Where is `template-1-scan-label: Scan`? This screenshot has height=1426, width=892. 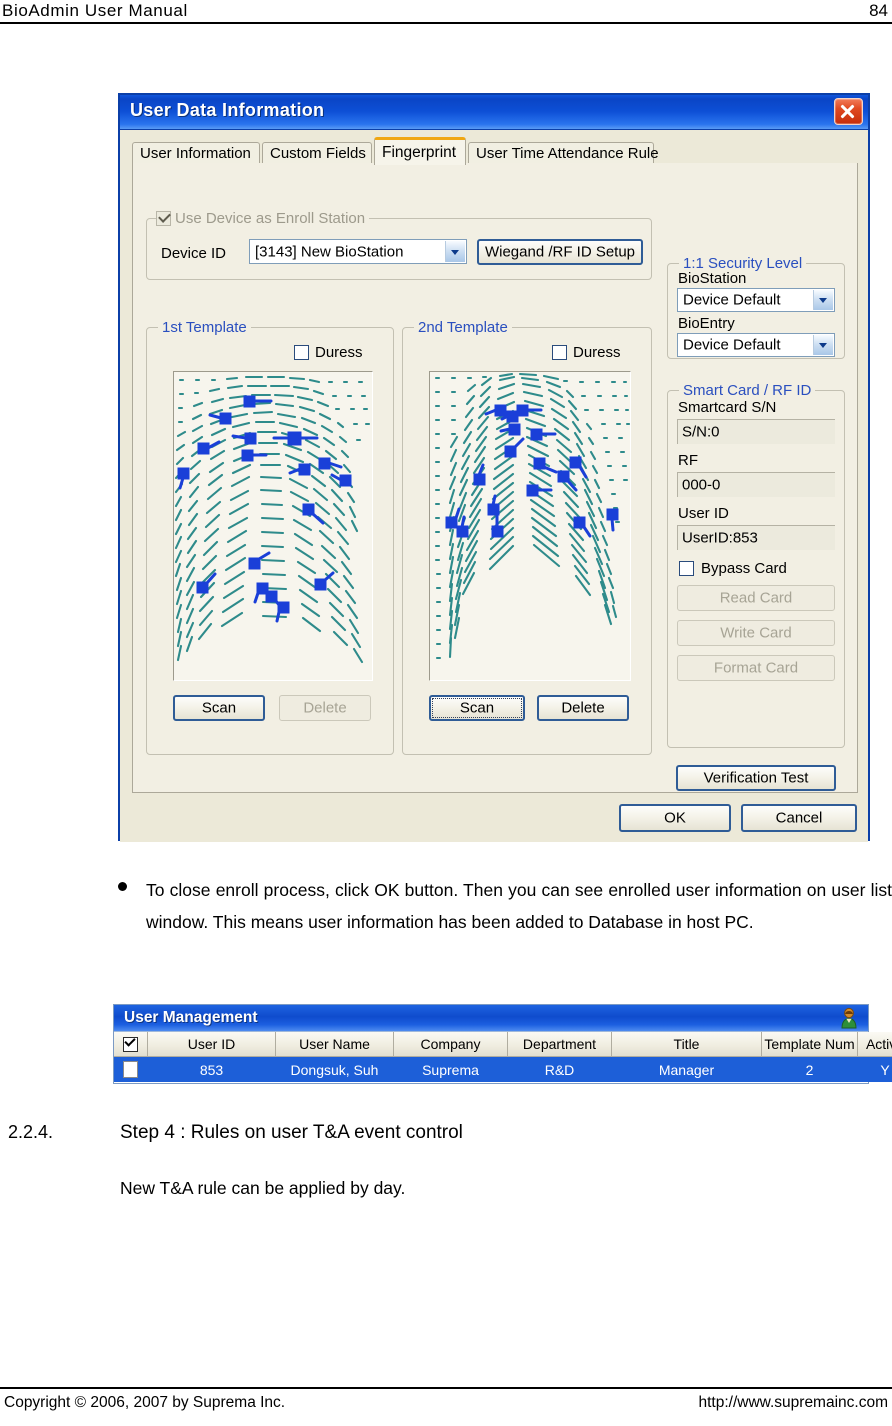 template-1-scan-label: Scan is located at coordinates (219, 708).